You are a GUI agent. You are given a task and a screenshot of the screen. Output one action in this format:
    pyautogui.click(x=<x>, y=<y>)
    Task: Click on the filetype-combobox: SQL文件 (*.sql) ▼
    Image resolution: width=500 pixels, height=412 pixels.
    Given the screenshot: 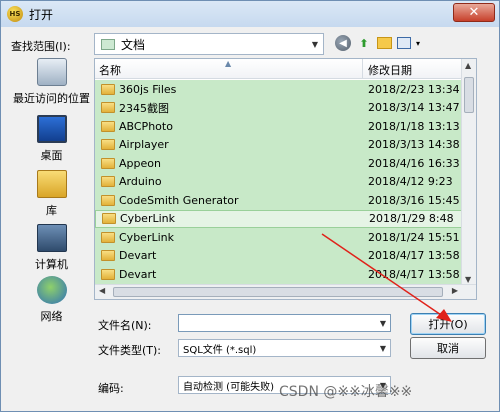 What is the action you would take?
    pyautogui.click(x=284, y=348)
    